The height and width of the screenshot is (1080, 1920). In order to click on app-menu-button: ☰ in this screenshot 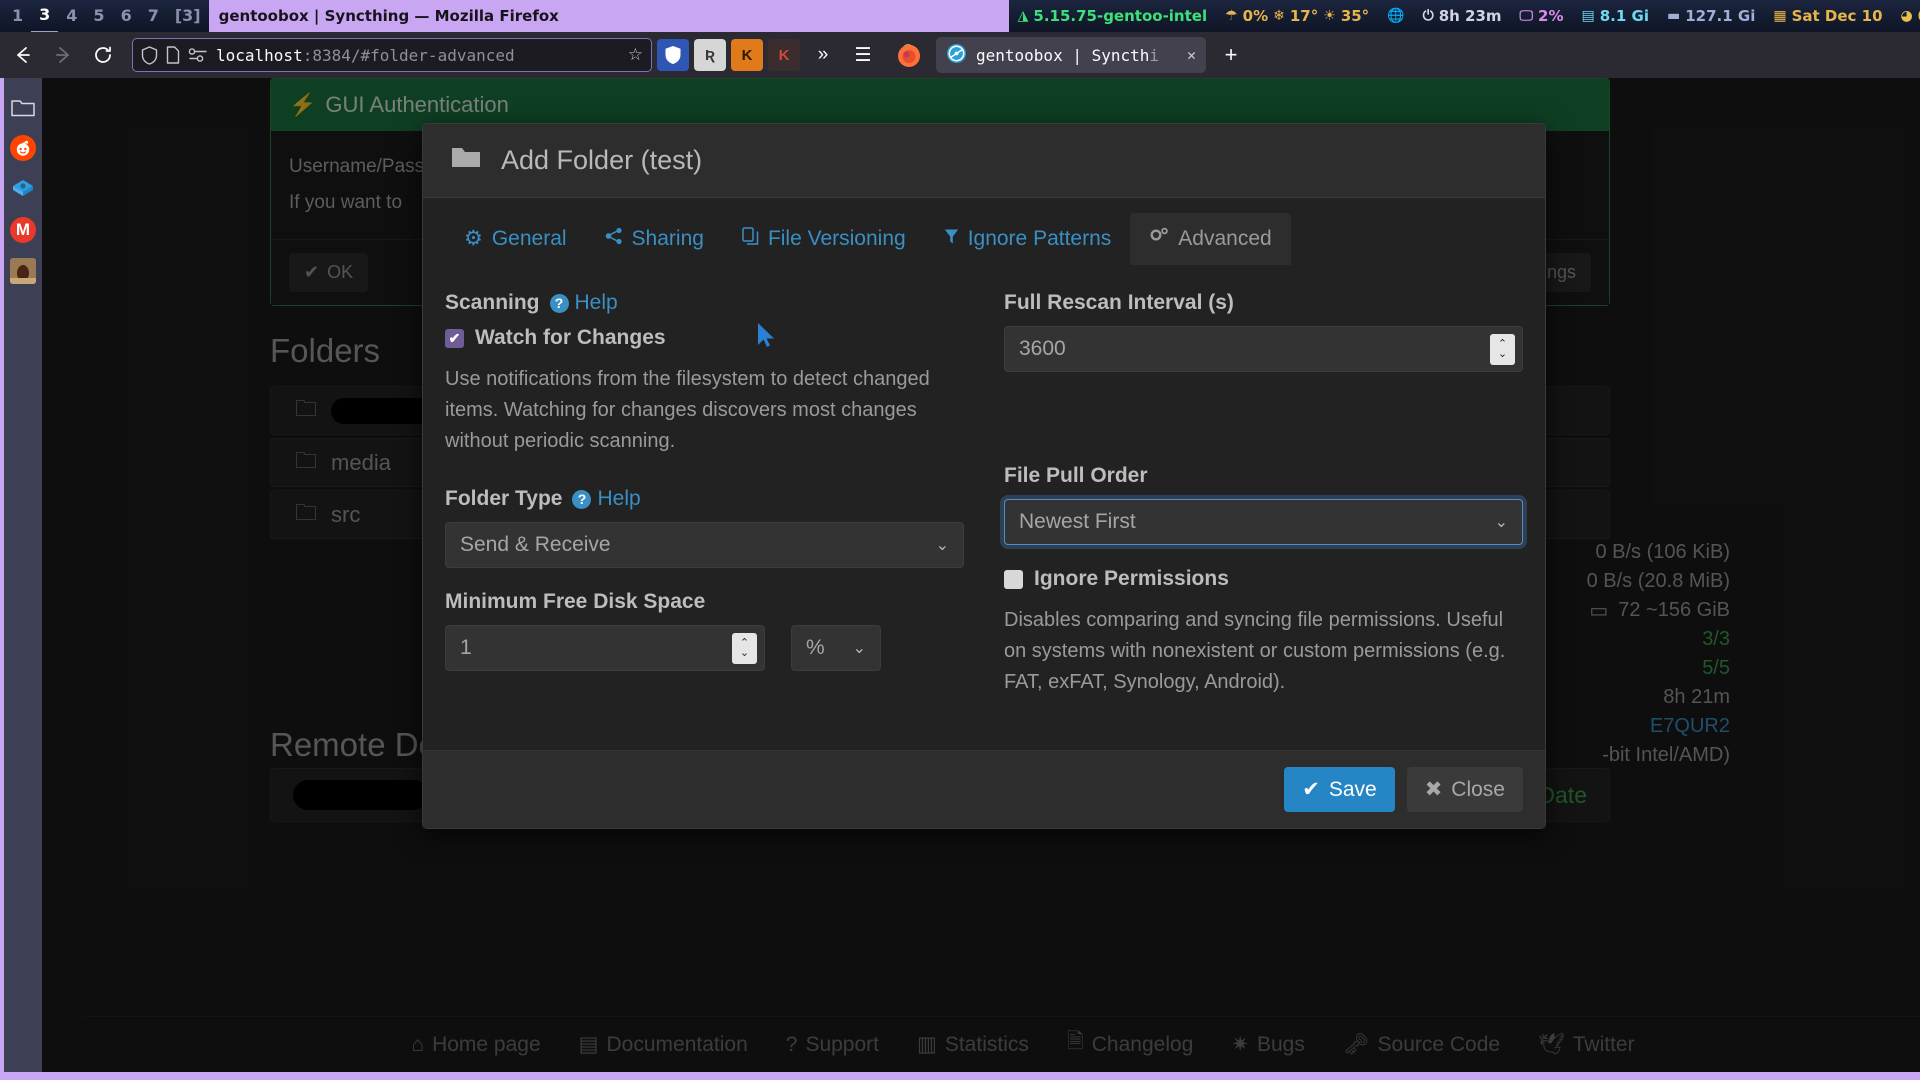, I will do `click(863, 55)`.